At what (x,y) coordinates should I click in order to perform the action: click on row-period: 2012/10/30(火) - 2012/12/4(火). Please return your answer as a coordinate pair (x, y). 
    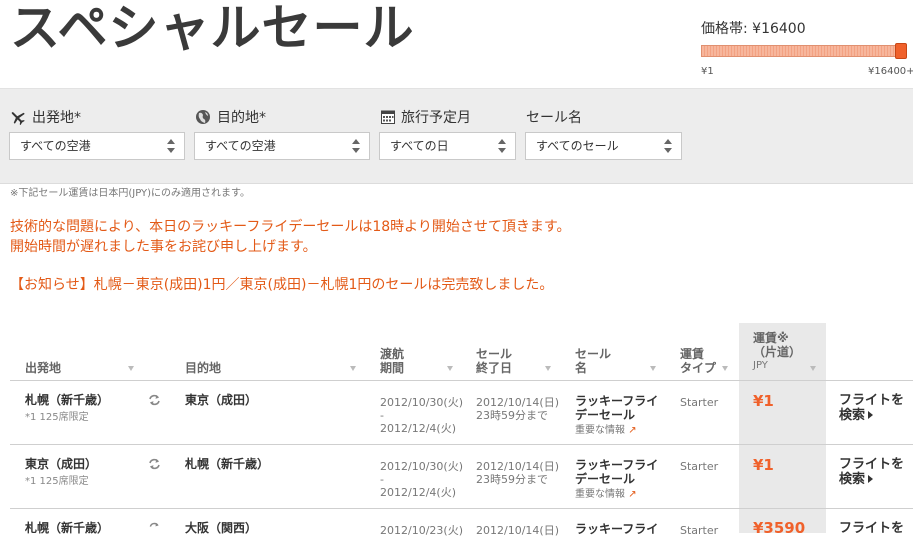
    Looking at the image, I should click on (421, 479).